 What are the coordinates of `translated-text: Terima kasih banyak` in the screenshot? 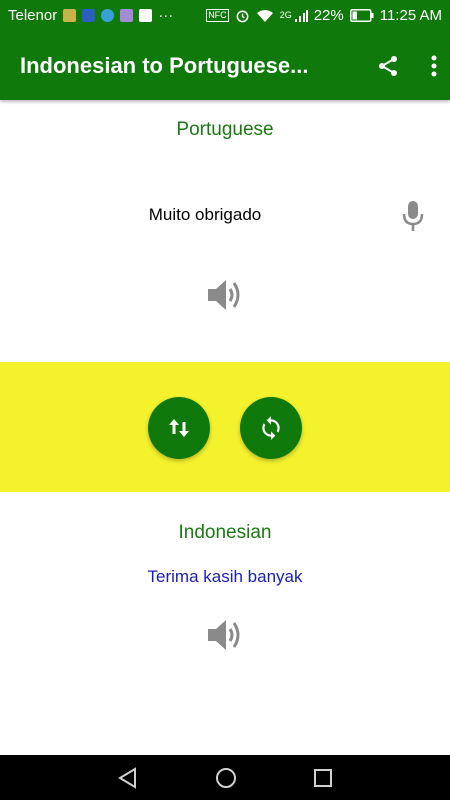 It's located at (225, 577).